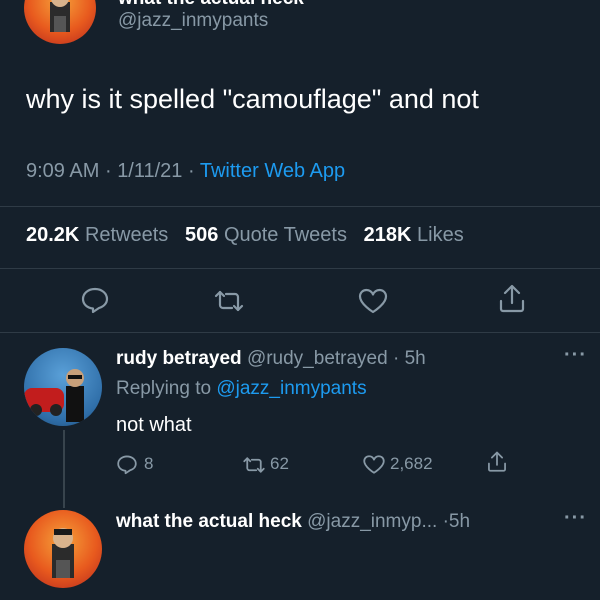 This screenshot has width=600, height=600. I want to click on reply-text: not what, so click(154, 425).